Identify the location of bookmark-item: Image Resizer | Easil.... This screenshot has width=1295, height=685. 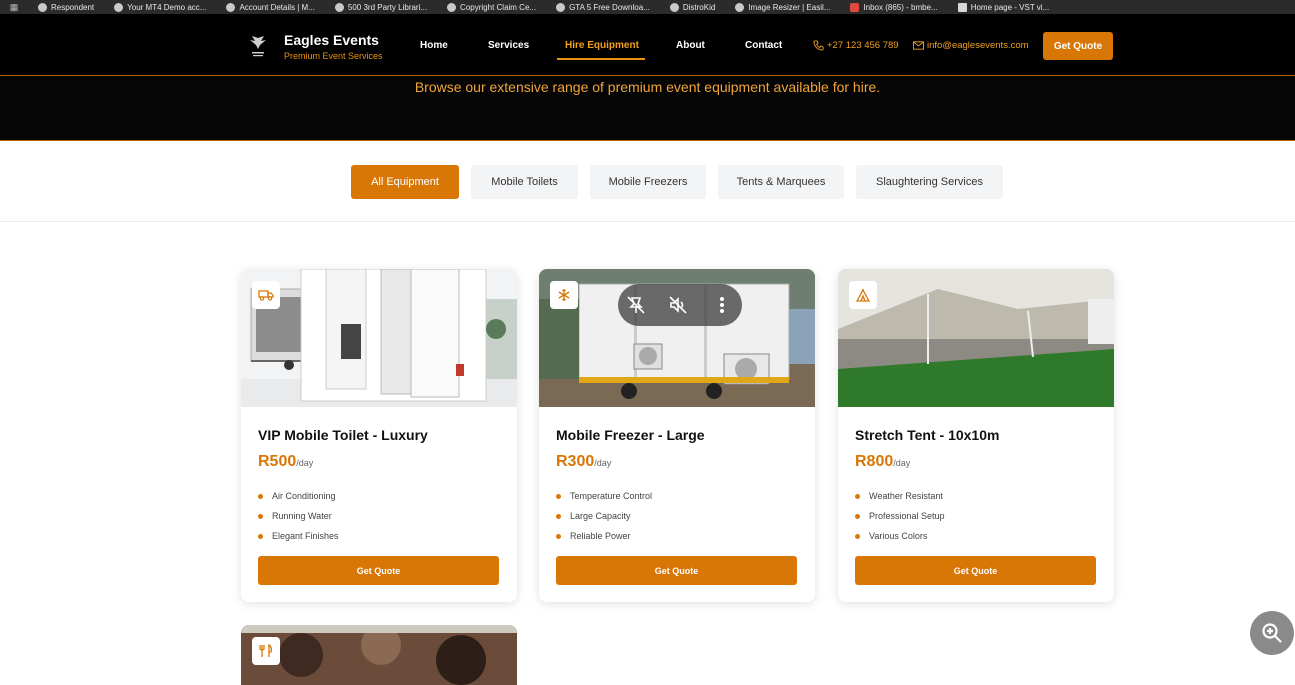
(782, 7).